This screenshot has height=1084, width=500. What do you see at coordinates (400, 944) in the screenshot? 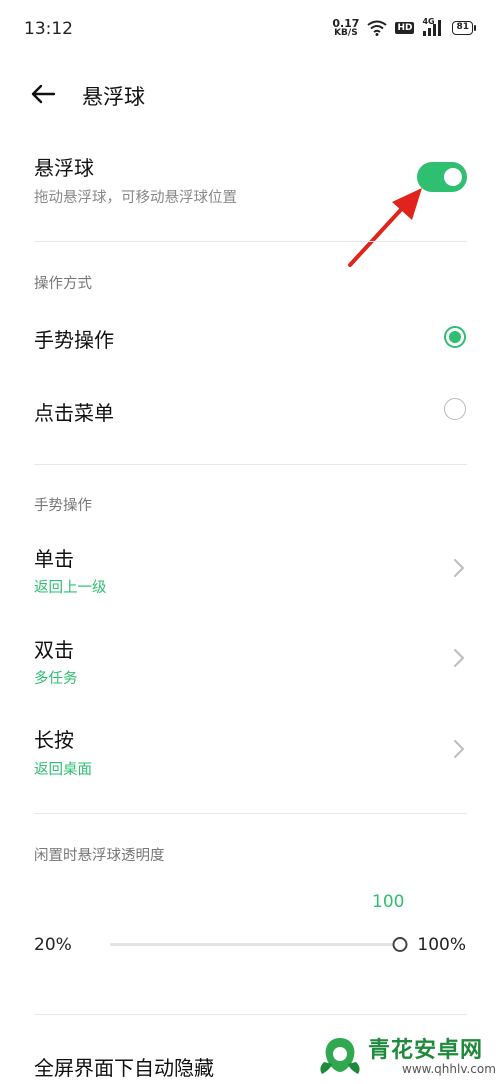
I see `opacity-slider-thumb` at bounding box center [400, 944].